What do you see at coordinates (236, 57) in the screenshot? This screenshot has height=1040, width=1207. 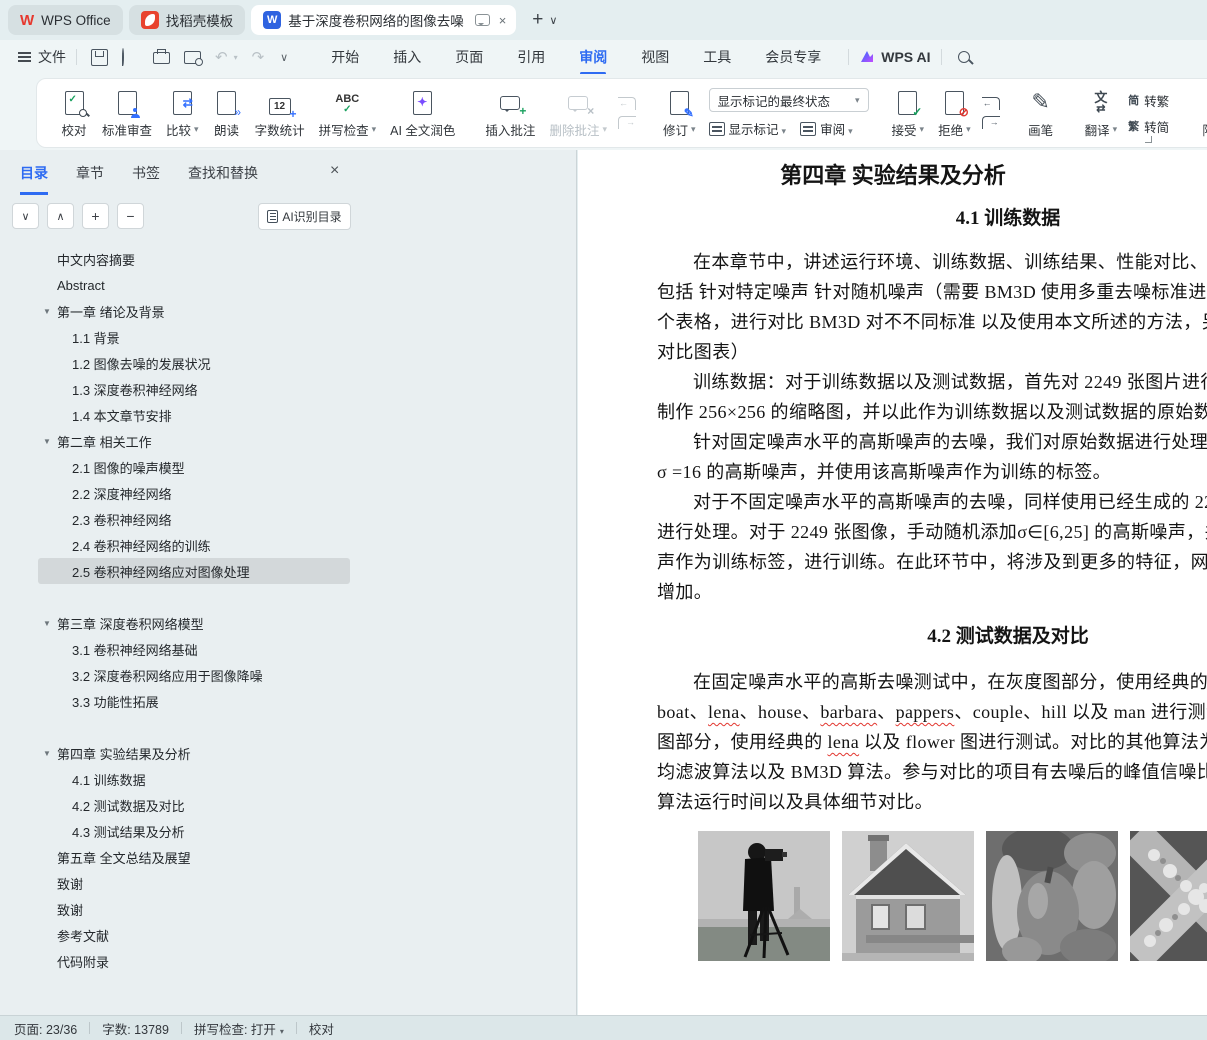 I see `undo-dropdown-icon: ▾` at bounding box center [236, 57].